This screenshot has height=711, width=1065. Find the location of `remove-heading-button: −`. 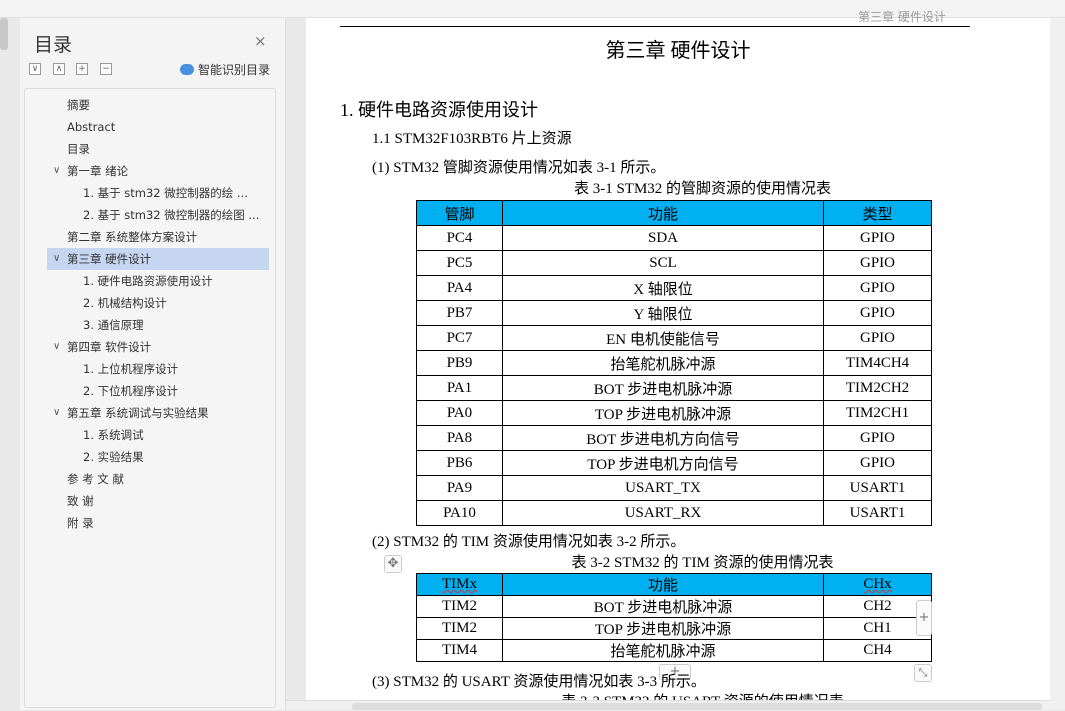

remove-heading-button: − is located at coordinates (106, 69).